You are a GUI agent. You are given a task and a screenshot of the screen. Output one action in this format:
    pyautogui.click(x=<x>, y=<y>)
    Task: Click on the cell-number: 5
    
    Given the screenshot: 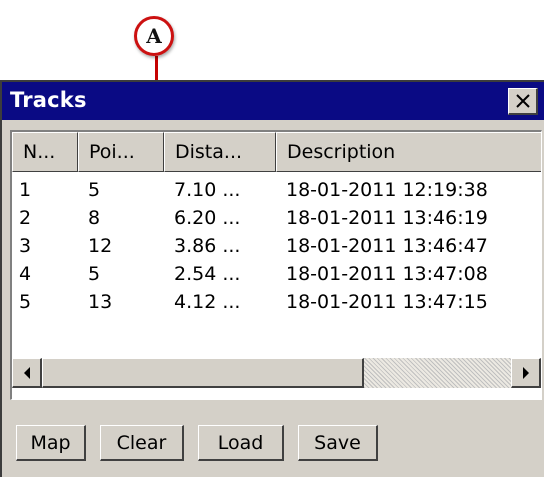 What is the action you would take?
    pyautogui.click(x=25, y=302)
    